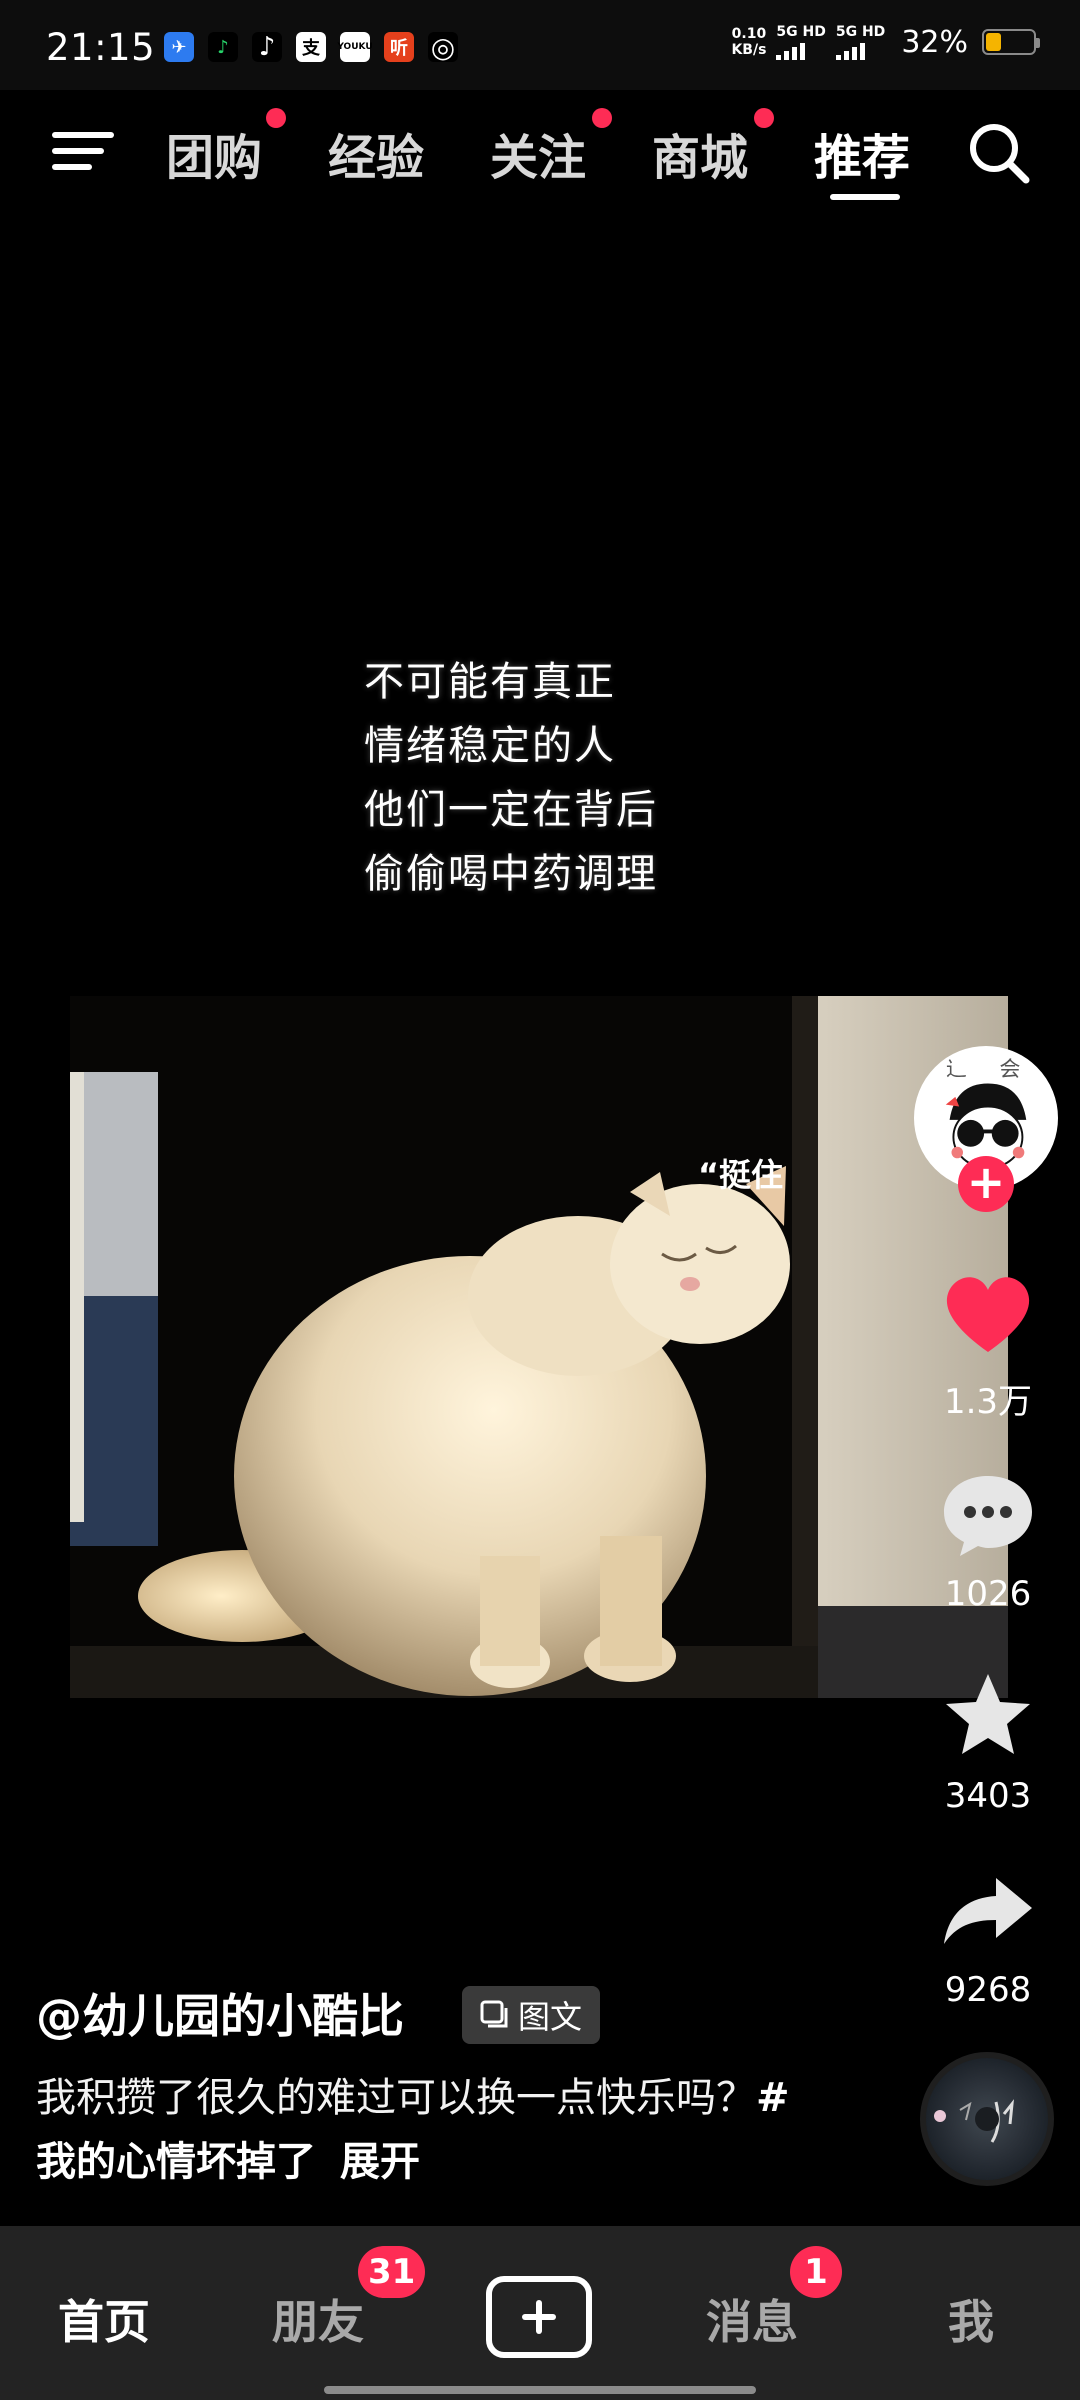 The image size is (1080, 2400). Describe the element at coordinates (988, 1402) in the screenshot. I see `like-count: 1.3万` at that location.